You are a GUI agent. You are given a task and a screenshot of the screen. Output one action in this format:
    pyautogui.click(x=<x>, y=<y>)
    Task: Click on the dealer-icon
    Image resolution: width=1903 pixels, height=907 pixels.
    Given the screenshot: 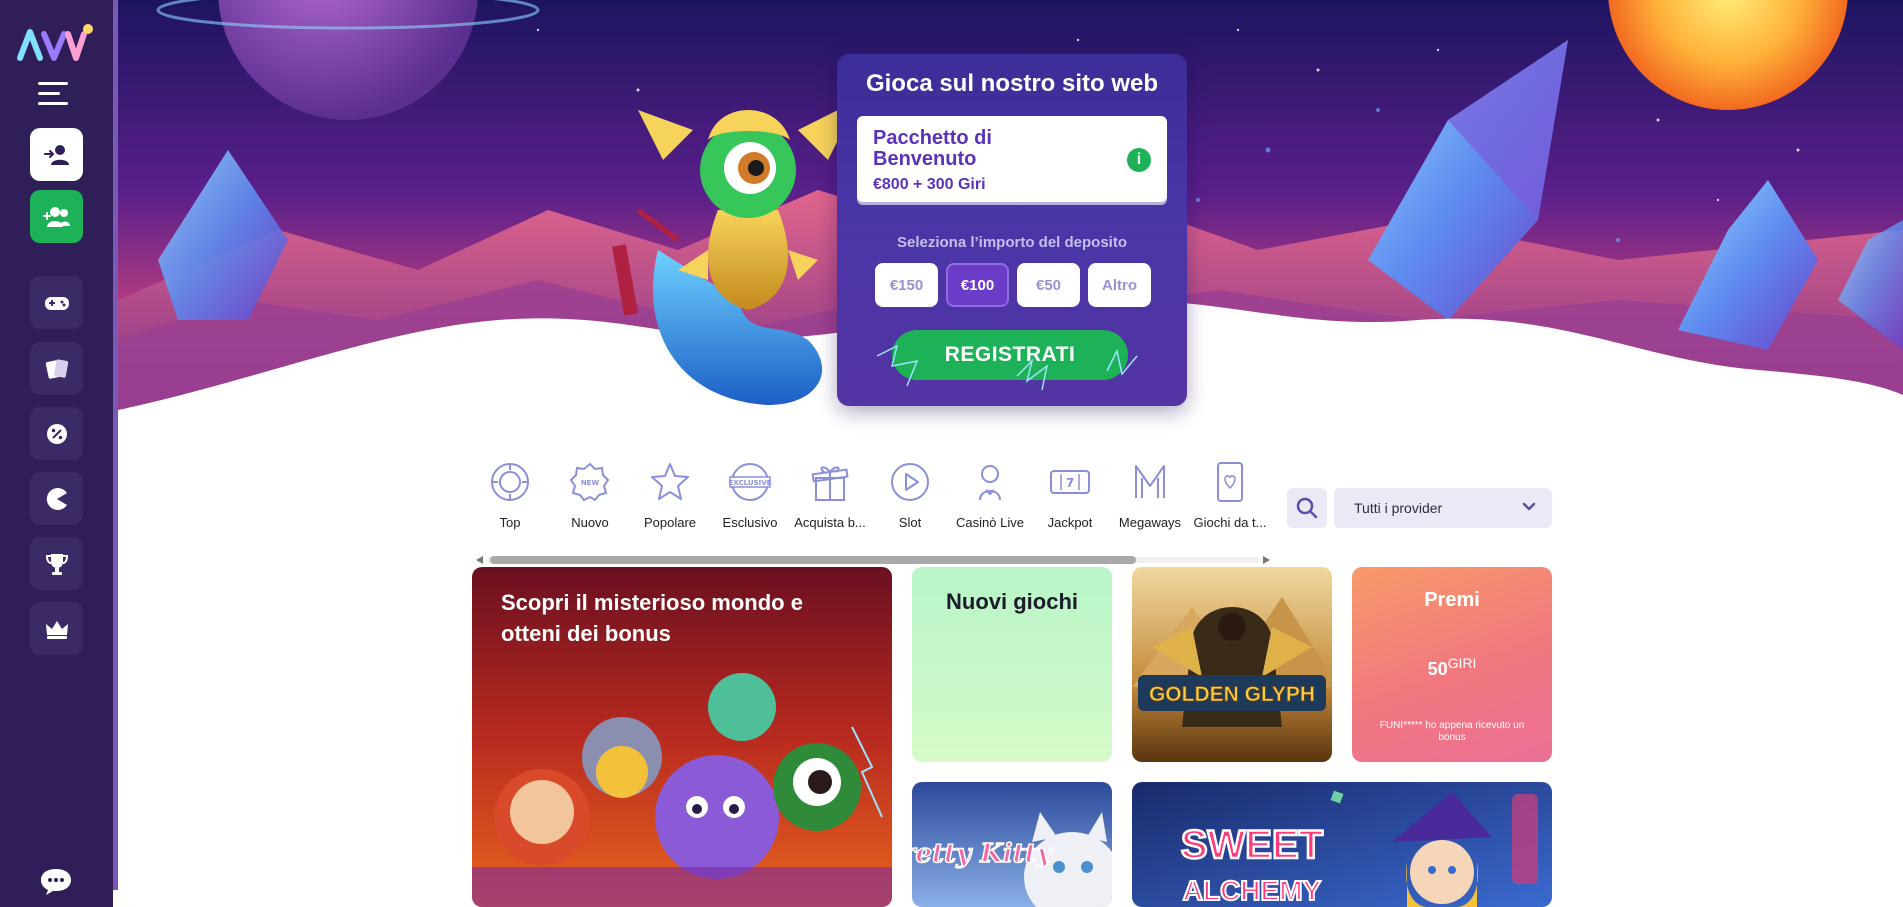 What is the action you would take?
    pyautogui.click(x=990, y=483)
    